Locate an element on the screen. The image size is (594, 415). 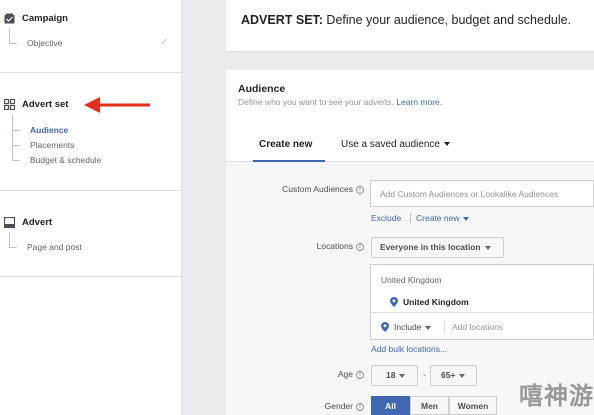
age-min-dropdown: 18 is located at coordinates (394, 375).